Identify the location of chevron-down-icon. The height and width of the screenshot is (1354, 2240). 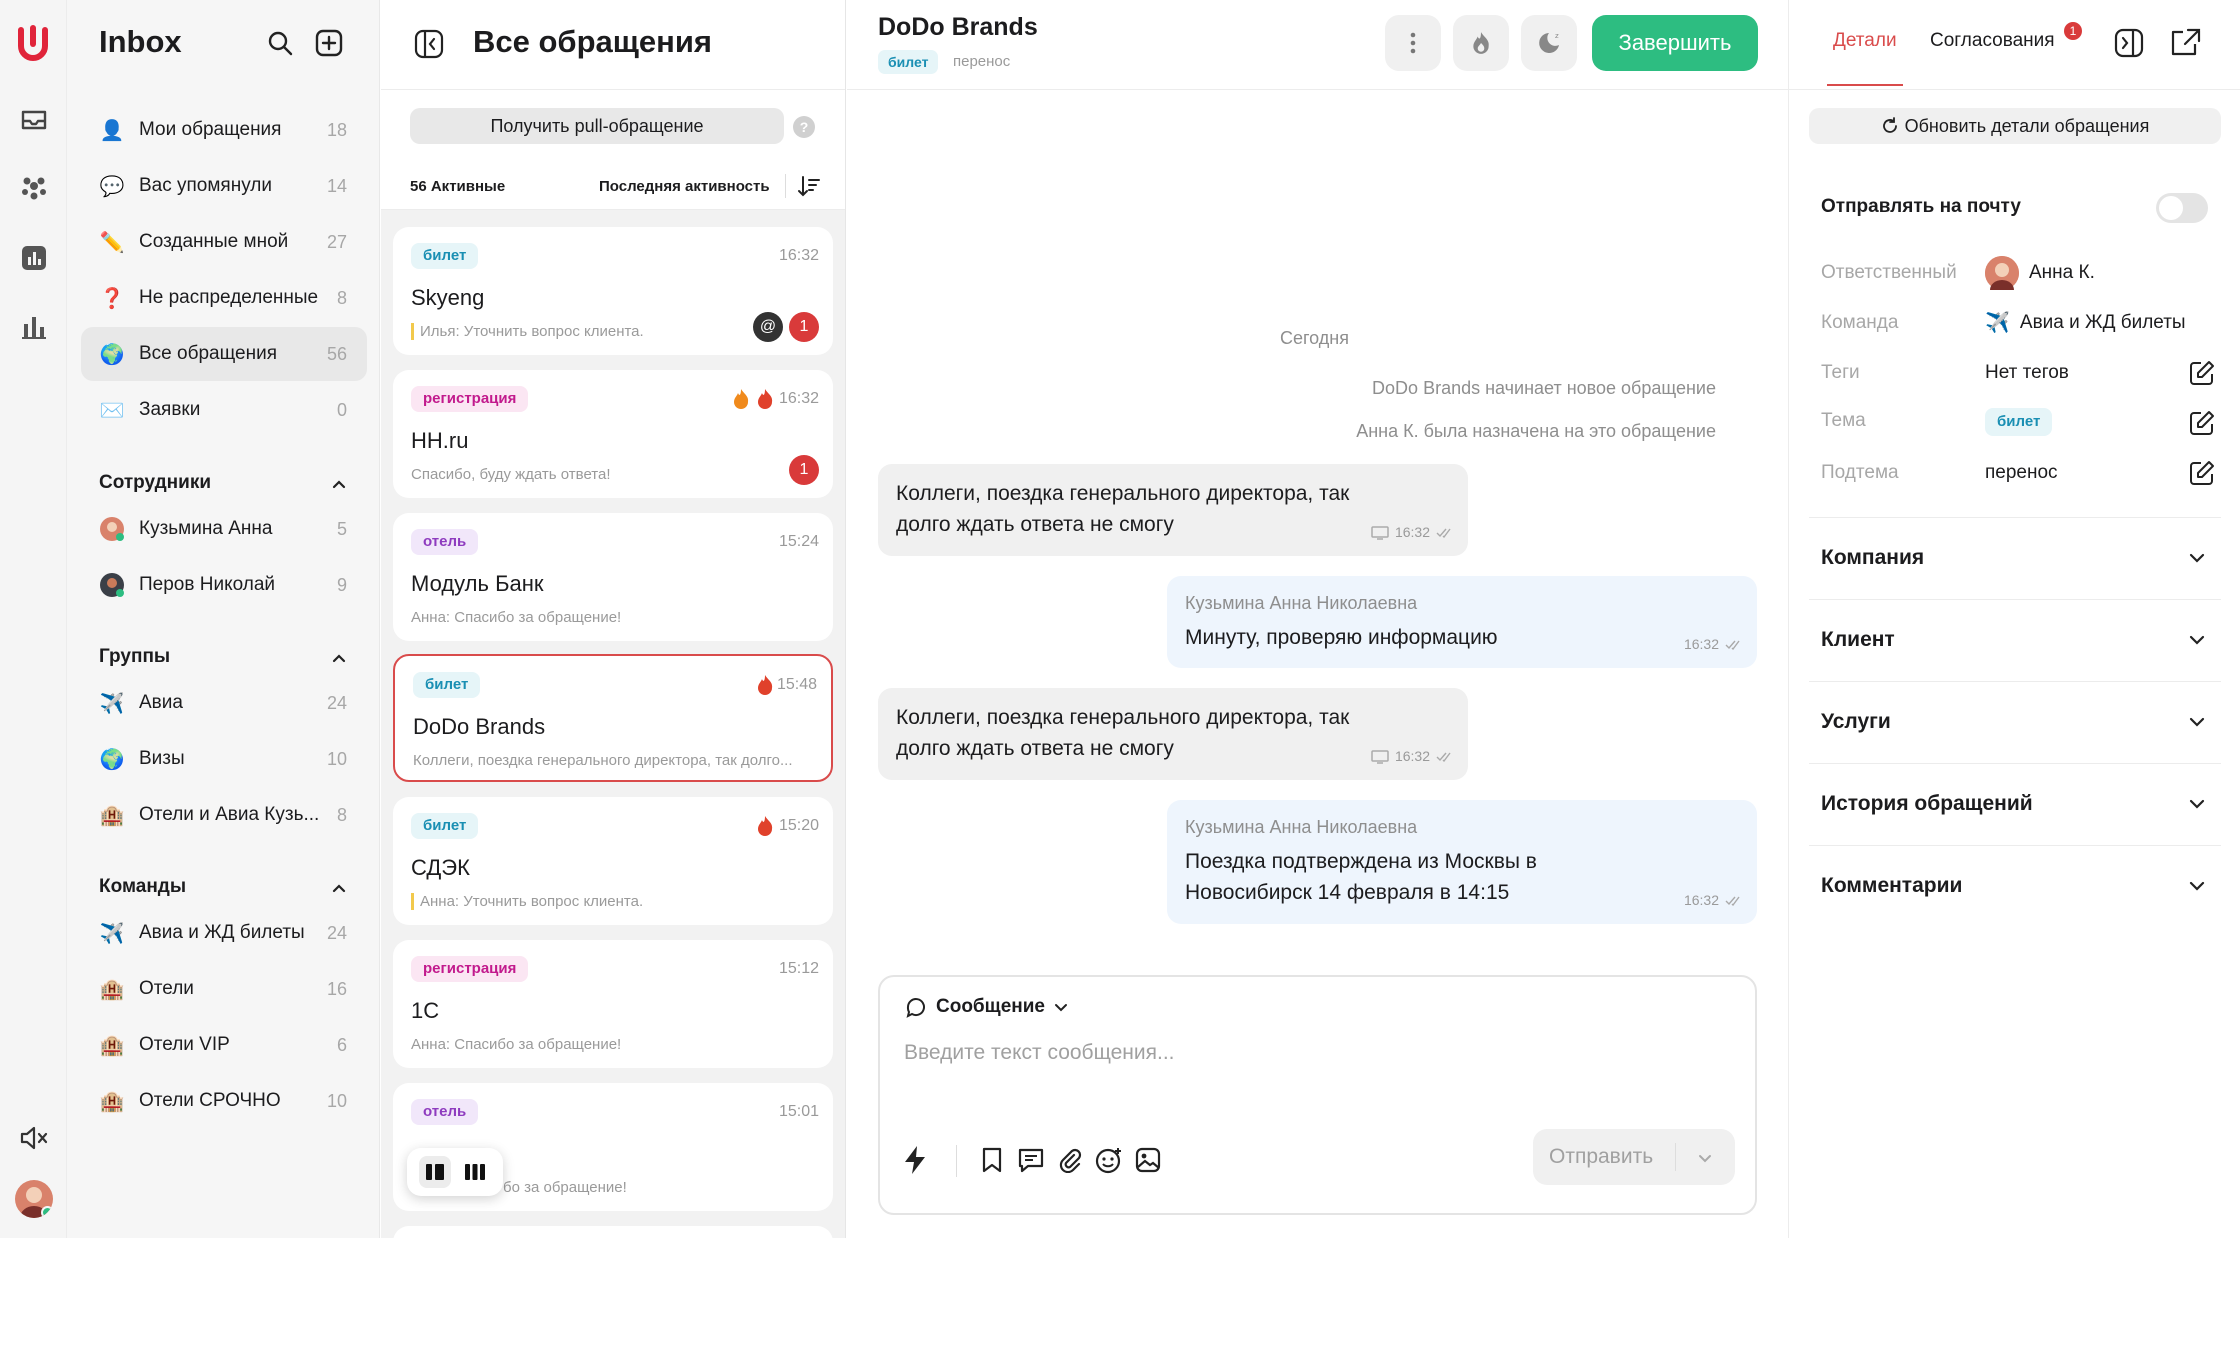
(1705, 1158).